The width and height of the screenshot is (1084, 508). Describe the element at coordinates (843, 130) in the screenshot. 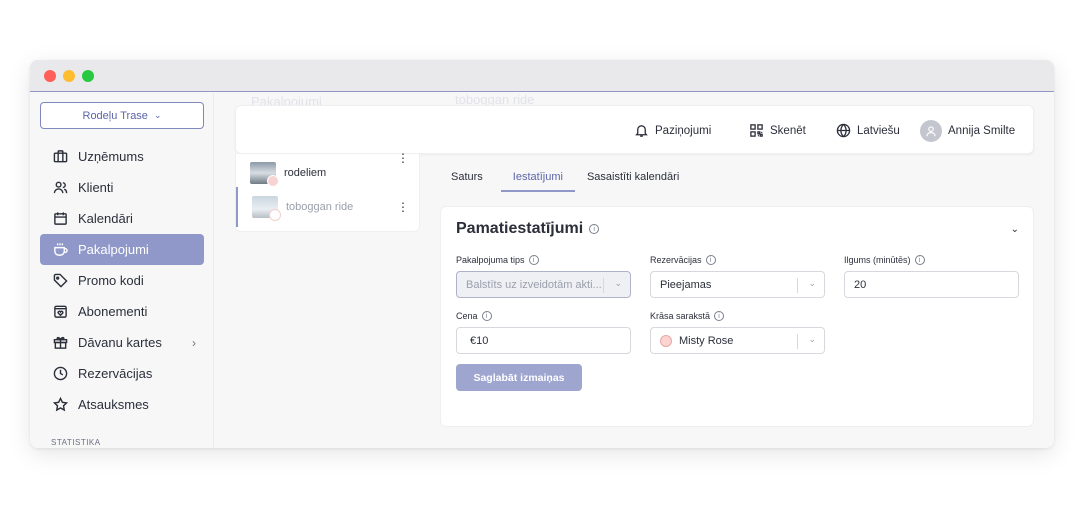

I see `globe-icon` at that location.